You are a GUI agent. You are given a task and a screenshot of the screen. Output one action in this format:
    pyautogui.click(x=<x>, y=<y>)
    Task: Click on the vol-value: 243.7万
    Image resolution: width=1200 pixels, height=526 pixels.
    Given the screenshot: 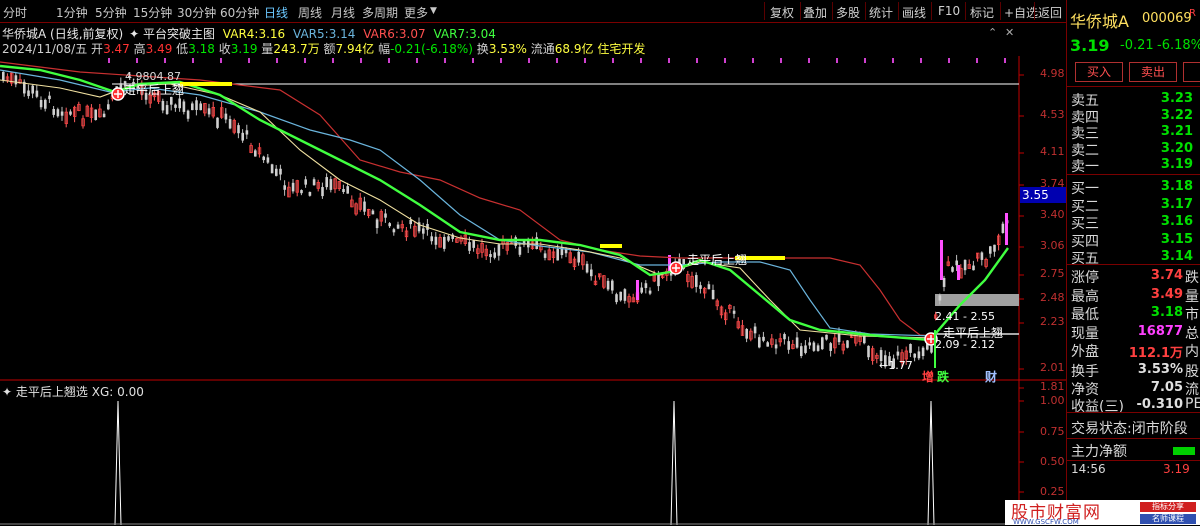 What is the action you would take?
    pyautogui.click(x=296, y=49)
    